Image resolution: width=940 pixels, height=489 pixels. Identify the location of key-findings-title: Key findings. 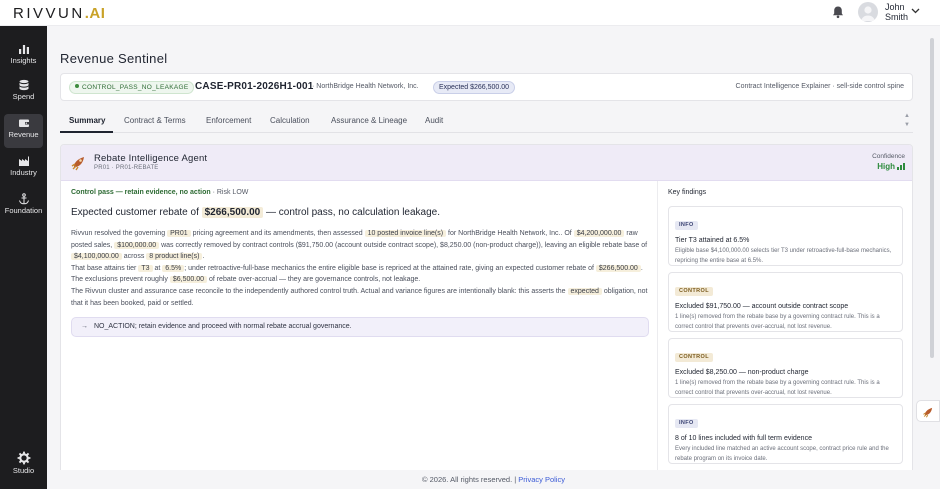
(687, 192).